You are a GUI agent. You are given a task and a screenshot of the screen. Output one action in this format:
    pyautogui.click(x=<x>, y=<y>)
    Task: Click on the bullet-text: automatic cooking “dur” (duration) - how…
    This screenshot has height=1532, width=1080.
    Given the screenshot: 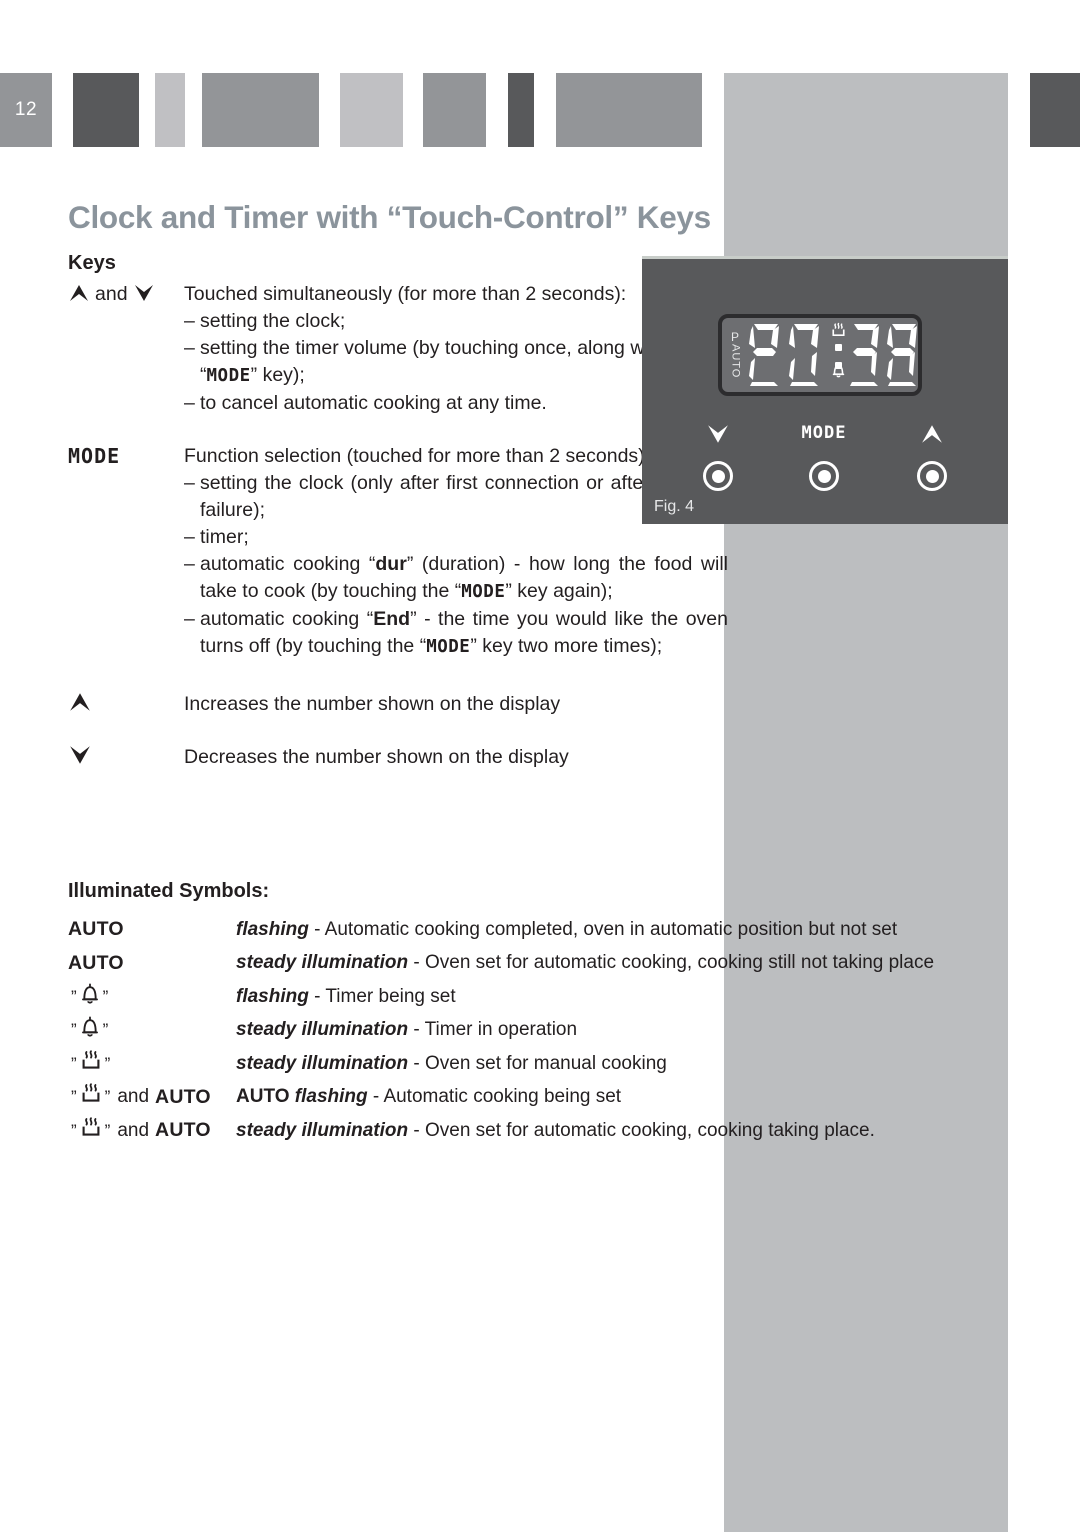 What is the action you would take?
    pyautogui.click(x=464, y=577)
    